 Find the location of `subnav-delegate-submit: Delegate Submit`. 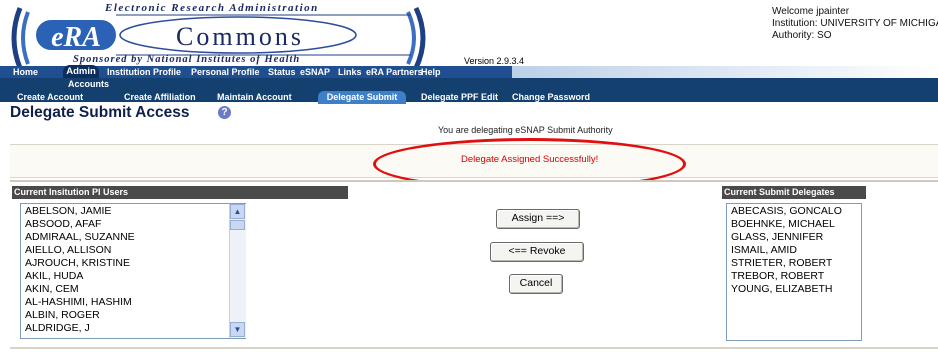

subnav-delegate-submit: Delegate Submit is located at coordinates (362, 97).